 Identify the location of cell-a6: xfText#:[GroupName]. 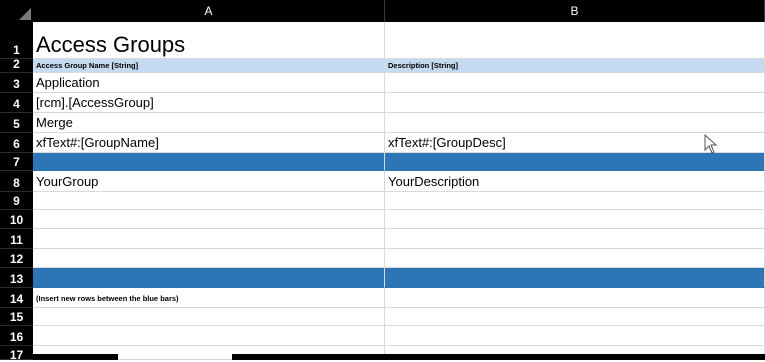
(209, 143).